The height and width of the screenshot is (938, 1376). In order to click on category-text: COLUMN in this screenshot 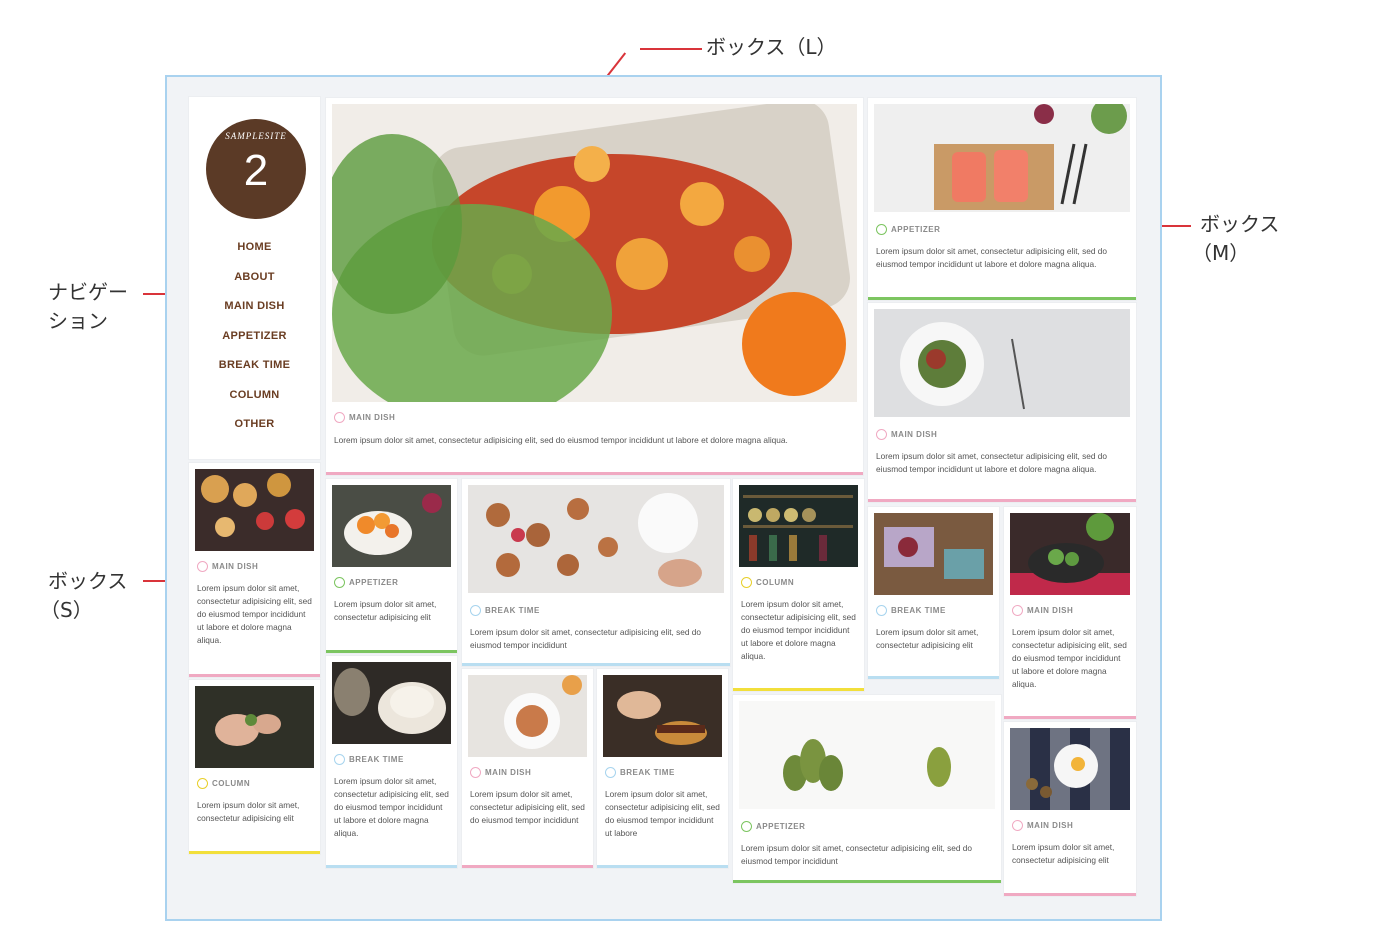, I will do `click(231, 783)`.